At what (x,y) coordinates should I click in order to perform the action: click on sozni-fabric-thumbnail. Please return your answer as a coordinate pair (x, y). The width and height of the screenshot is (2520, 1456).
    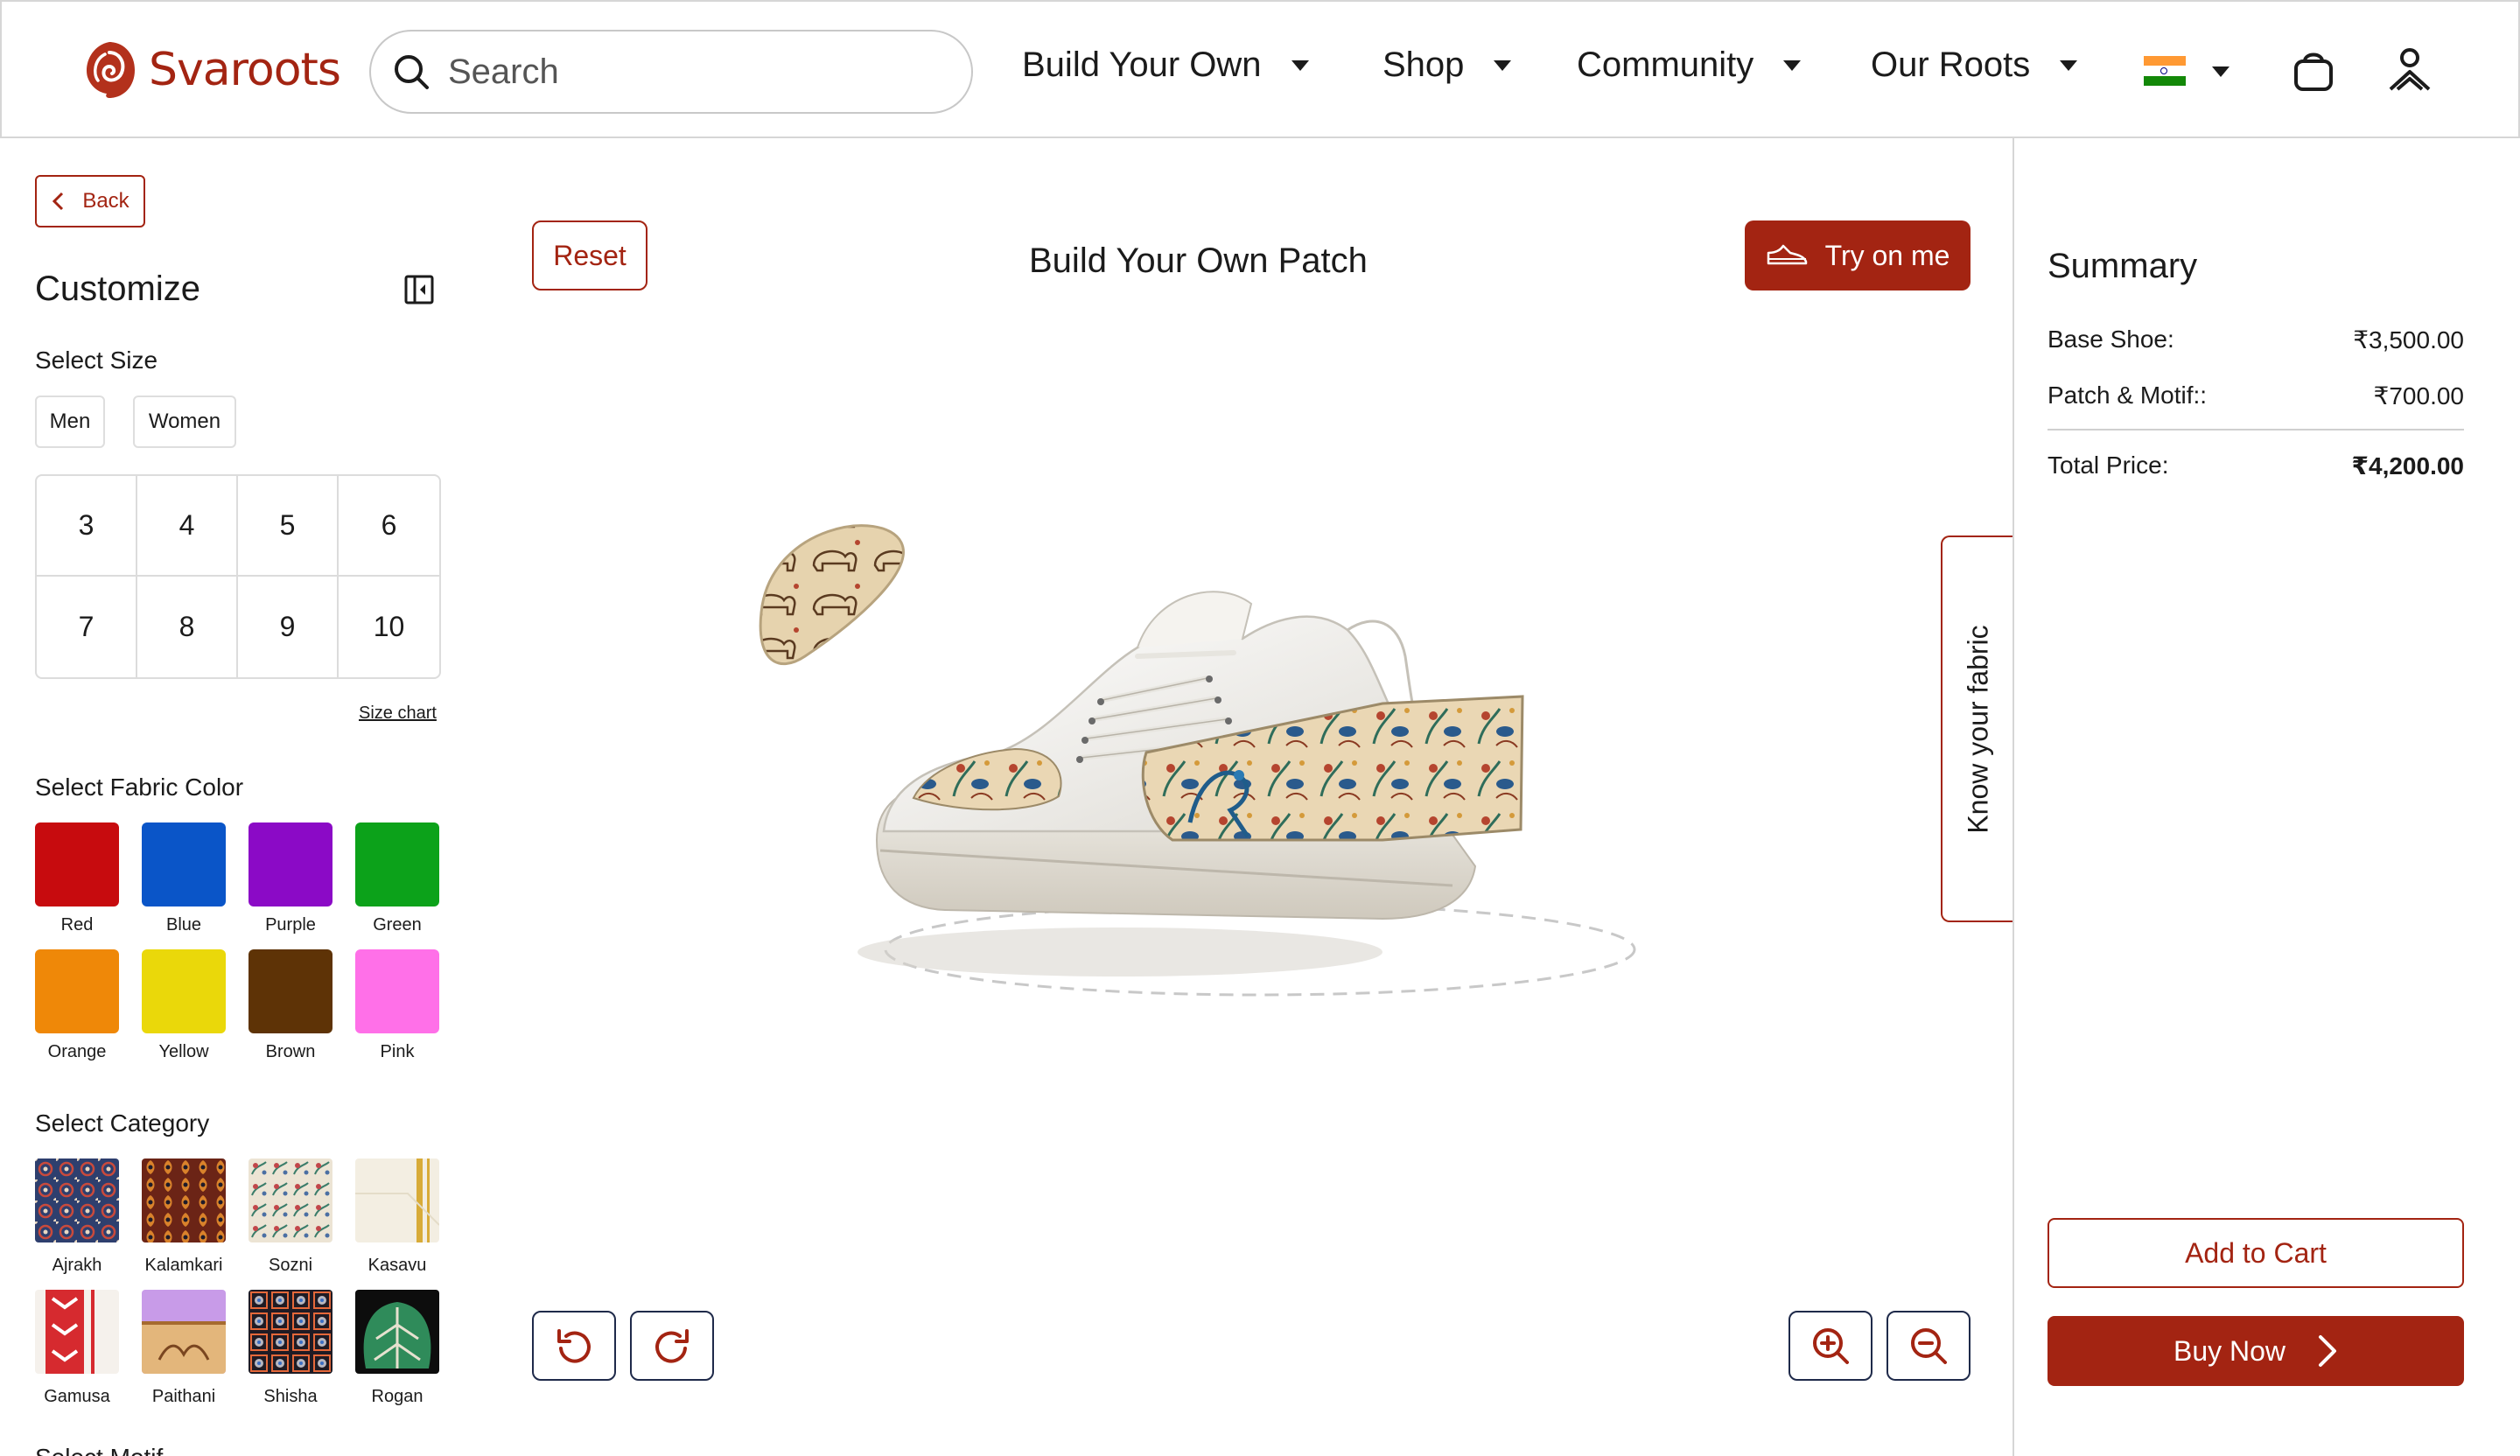
    Looking at the image, I should click on (290, 1200).